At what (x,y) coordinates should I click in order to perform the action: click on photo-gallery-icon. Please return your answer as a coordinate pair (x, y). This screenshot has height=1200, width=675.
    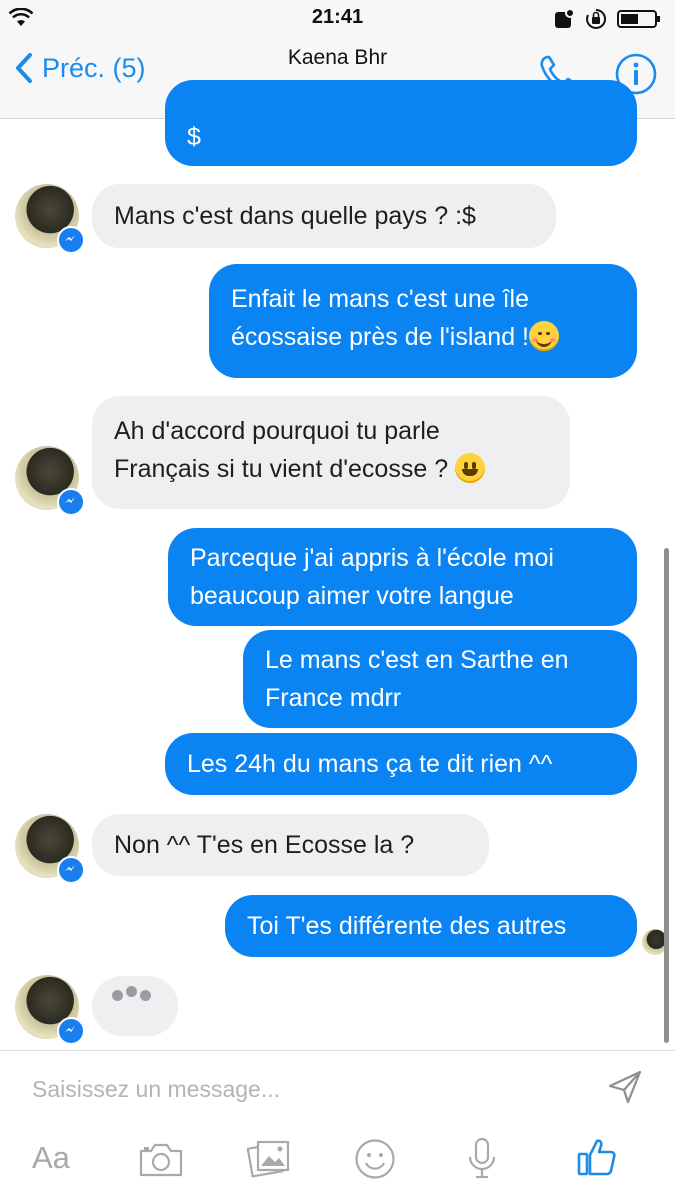
    Looking at the image, I should click on (269, 1158).